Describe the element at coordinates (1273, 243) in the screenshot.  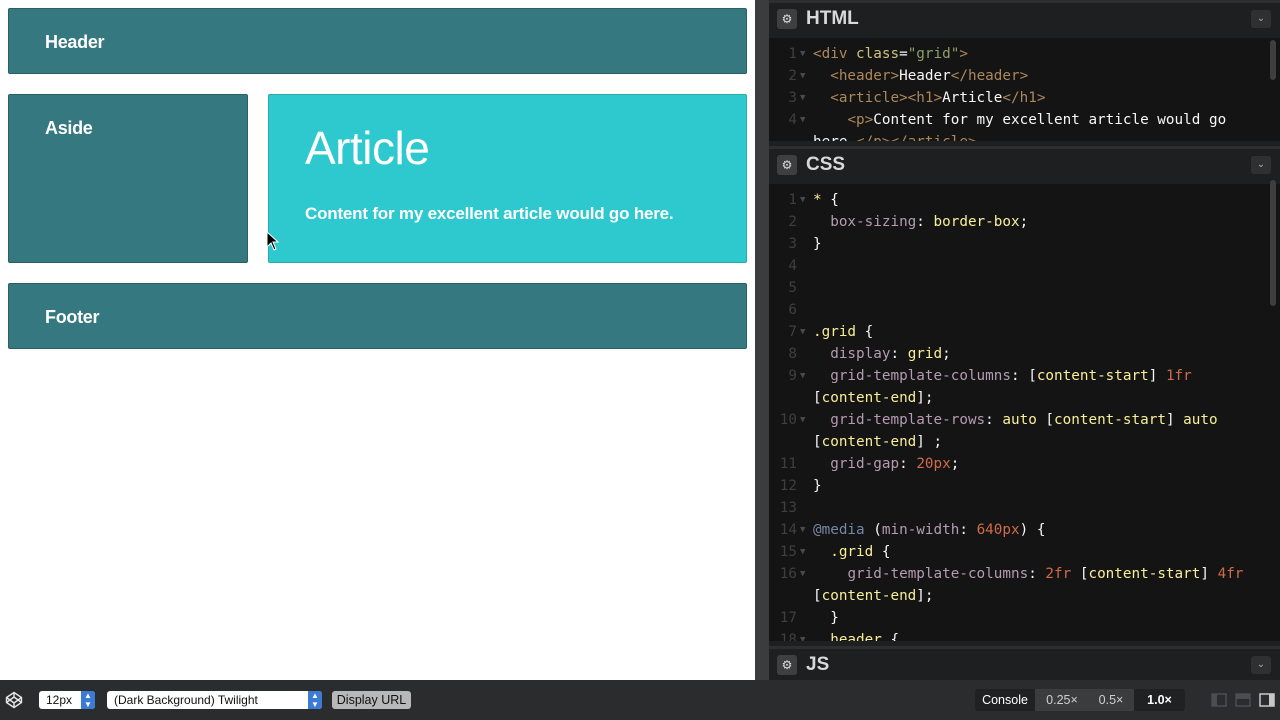
I see `css-editor-scrollbar` at that location.